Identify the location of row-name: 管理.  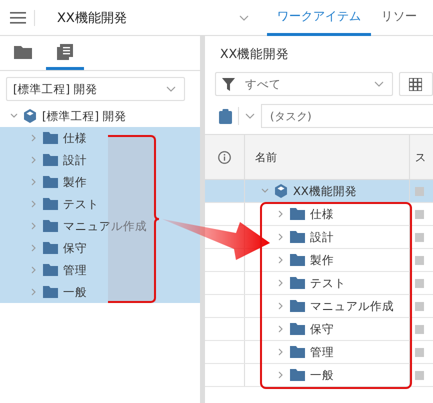
(322, 352).